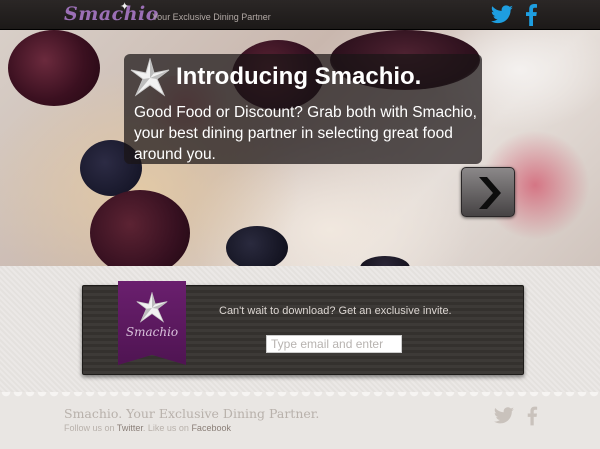 The image size is (600, 449). What do you see at coordinates (211, 428) in the screenshot?
I see `footer-facebook-link: Facebook` at bounding box center [211, 428].